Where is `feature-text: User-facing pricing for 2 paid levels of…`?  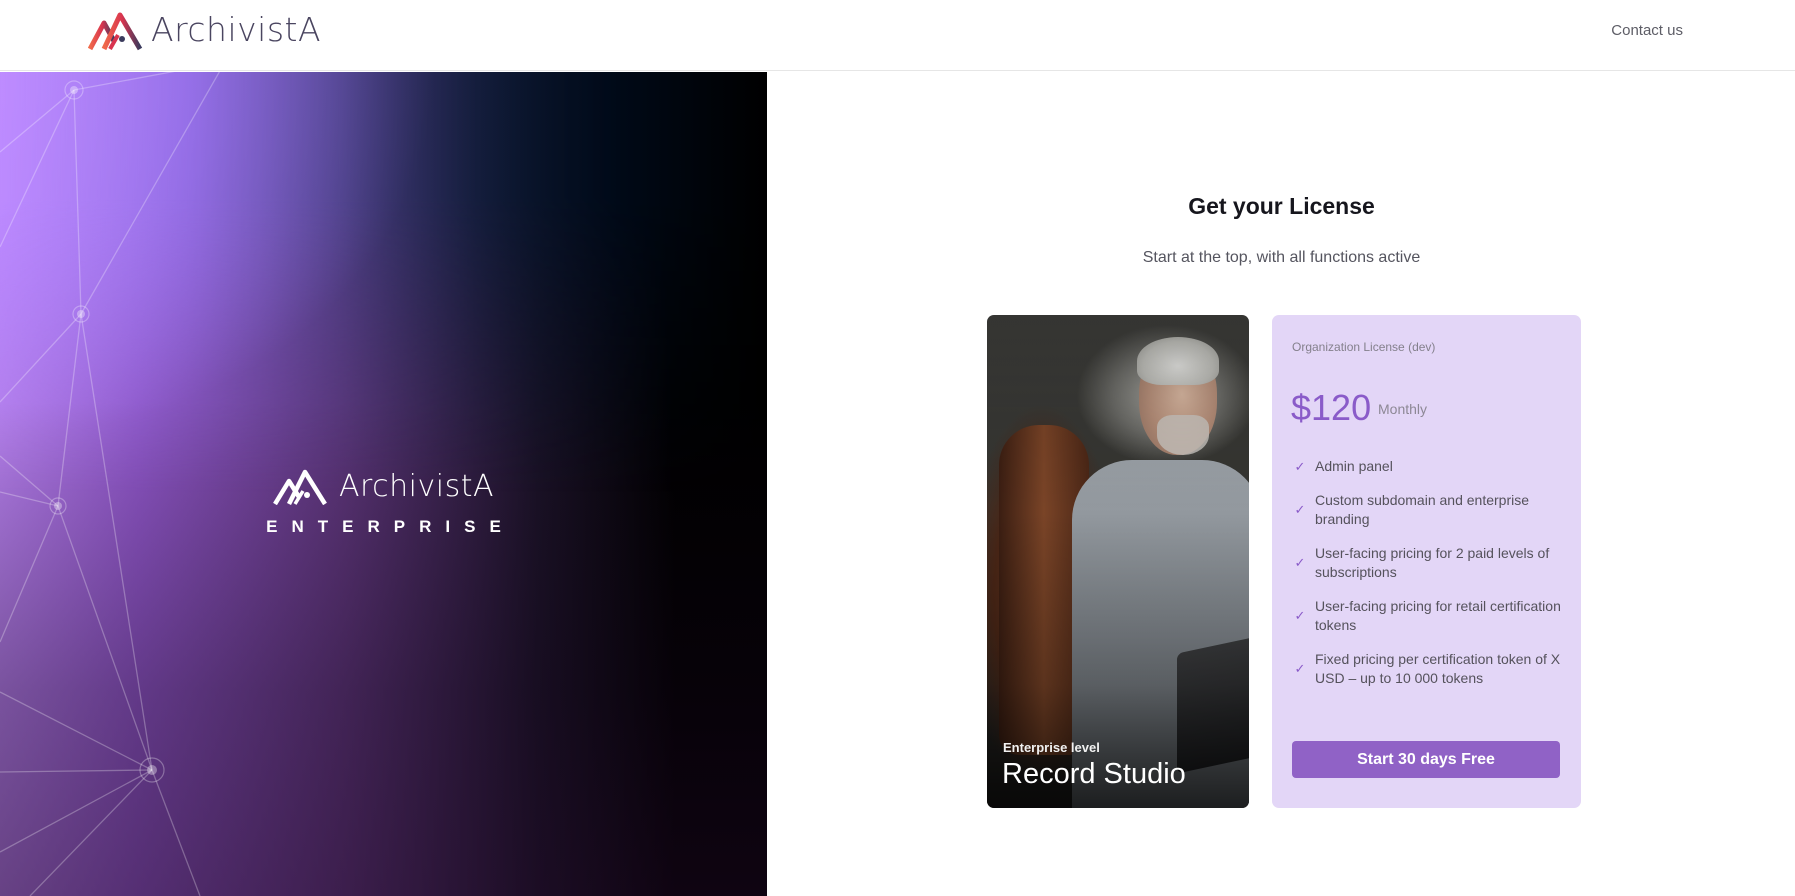 feature-text: User-facing pricing for 2 paid levels of… is located at coordinates (1432, 562).